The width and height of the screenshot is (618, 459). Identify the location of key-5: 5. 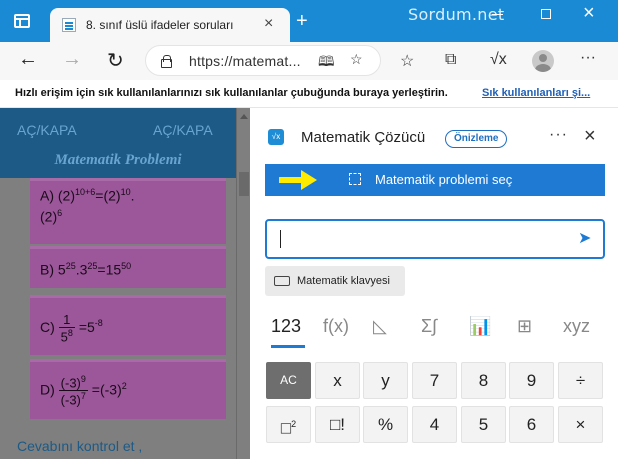
(483, 424).